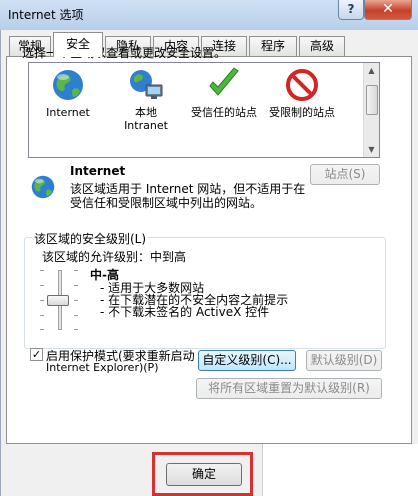  I want to click on help-icon: ?, so click(351, 9).